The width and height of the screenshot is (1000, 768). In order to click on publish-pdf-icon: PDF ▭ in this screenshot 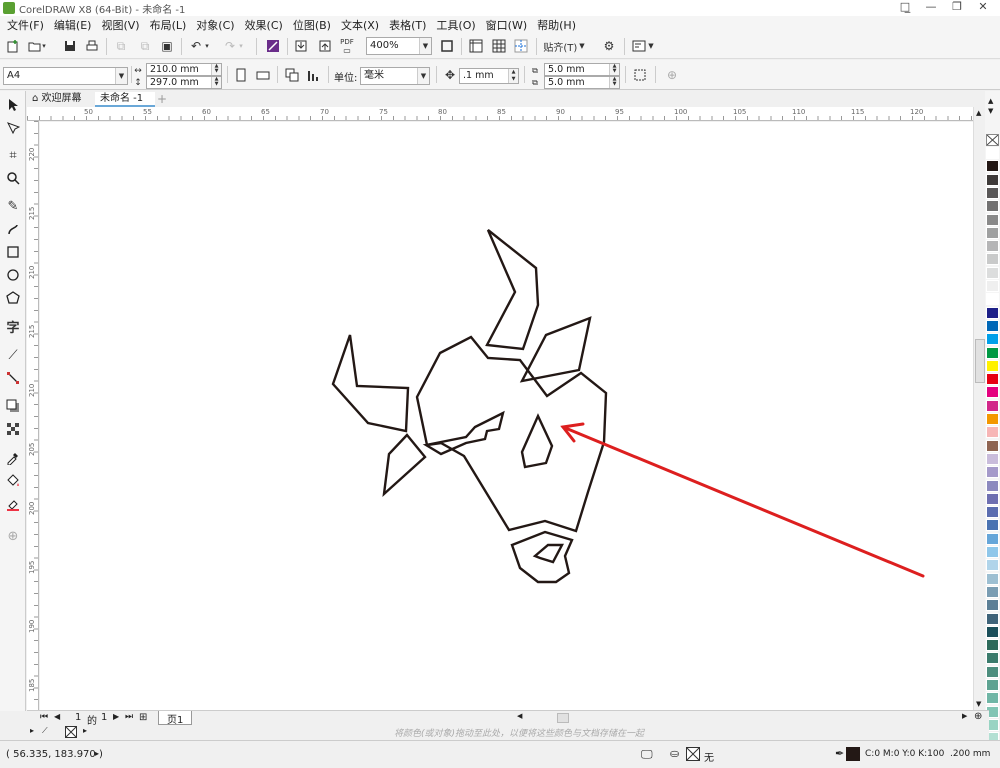, I will do `click(347, 46)`.